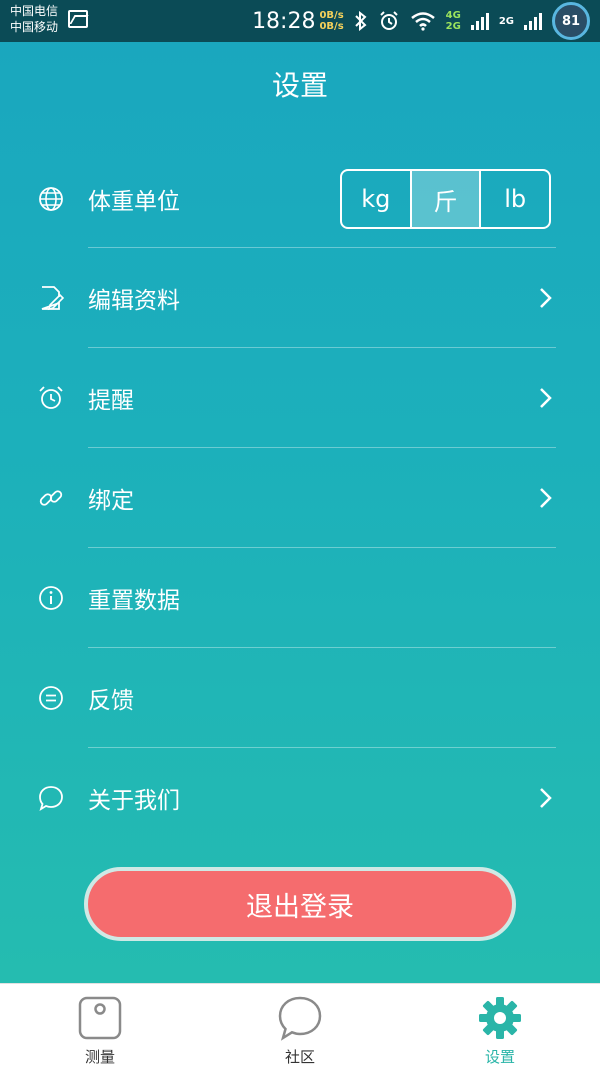 Image resolution: width=600 pixels, height=1067 pixels. I want to click on alarm-clock-icon, so click(51, 398).